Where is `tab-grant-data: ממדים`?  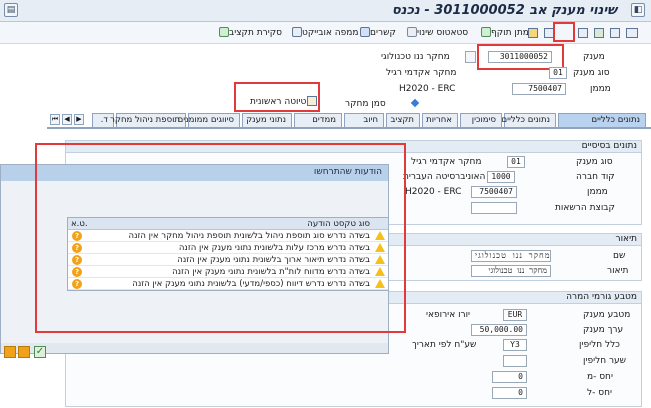 tab-grant-data: ממדים is located at coordinates (318, 120).